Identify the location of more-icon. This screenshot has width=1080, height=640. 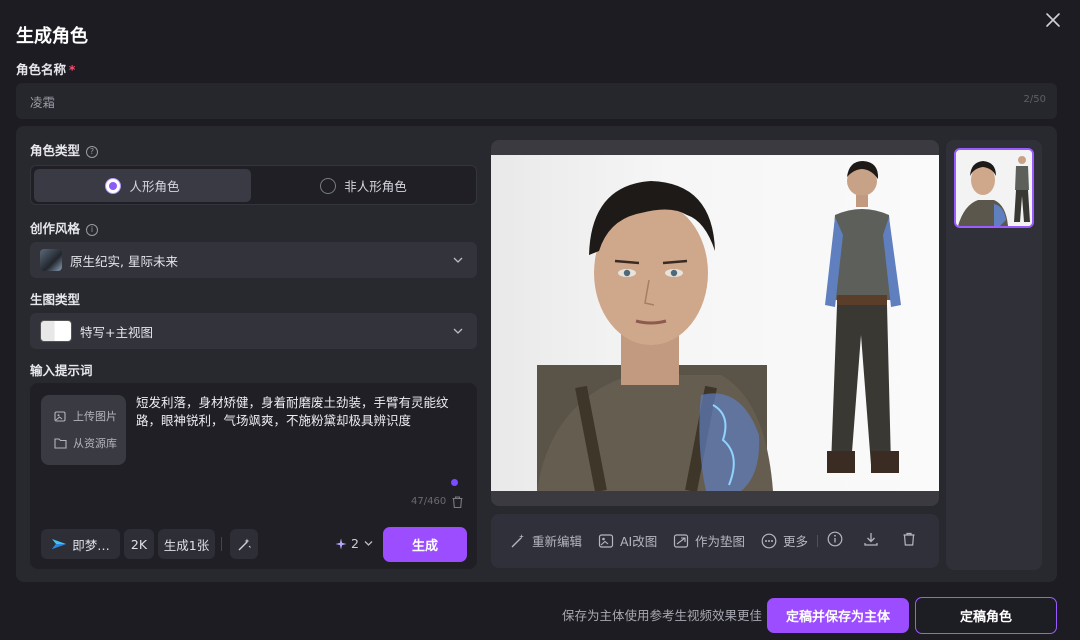
(769, 540).